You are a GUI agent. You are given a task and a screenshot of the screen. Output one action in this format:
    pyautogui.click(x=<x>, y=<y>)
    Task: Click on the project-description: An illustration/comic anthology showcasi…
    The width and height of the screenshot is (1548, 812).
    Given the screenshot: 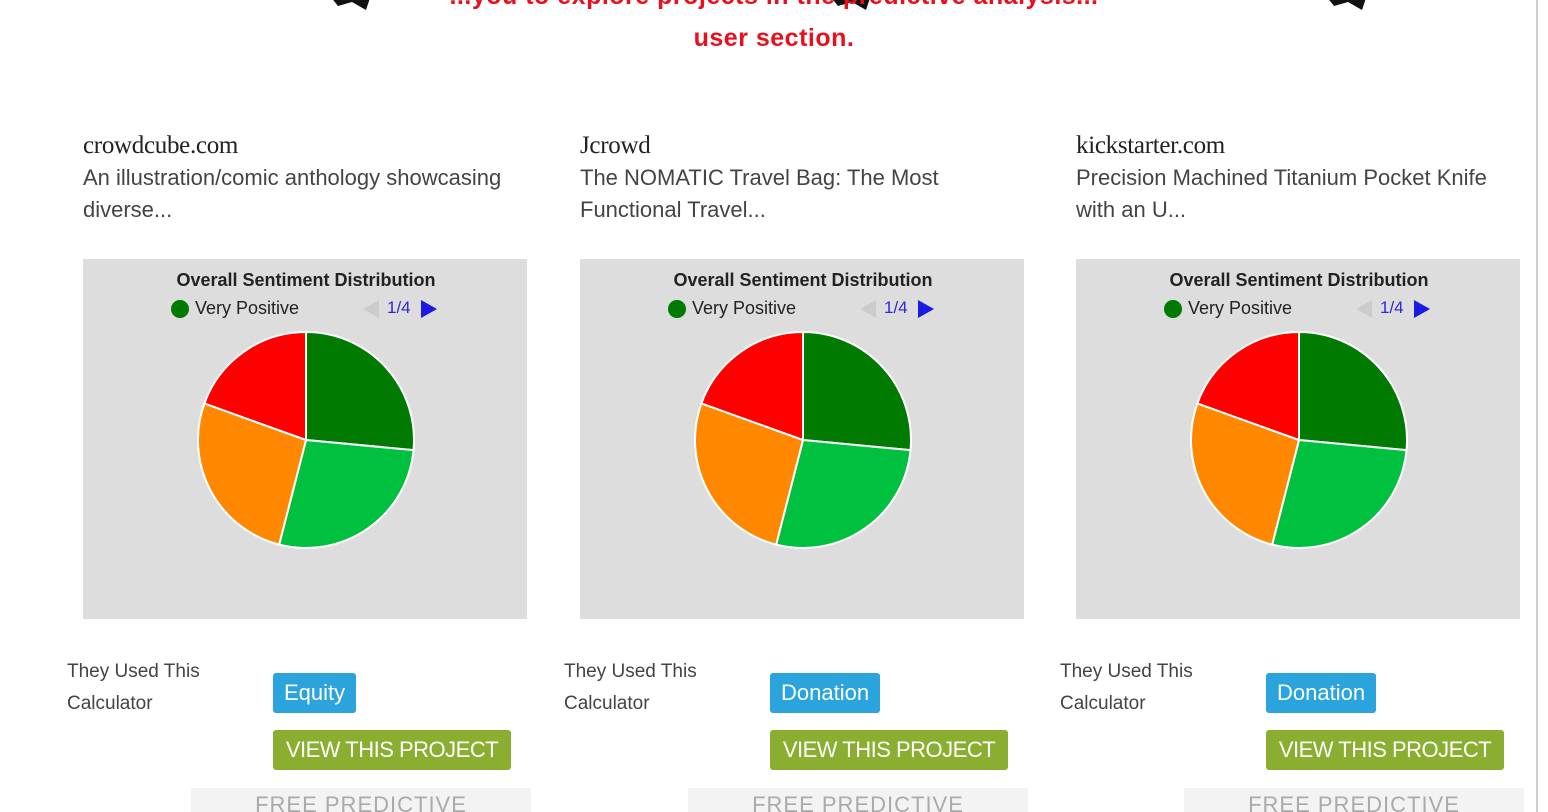 What is the action you would take?
    pyautogui.click(x=292, y=193)
    